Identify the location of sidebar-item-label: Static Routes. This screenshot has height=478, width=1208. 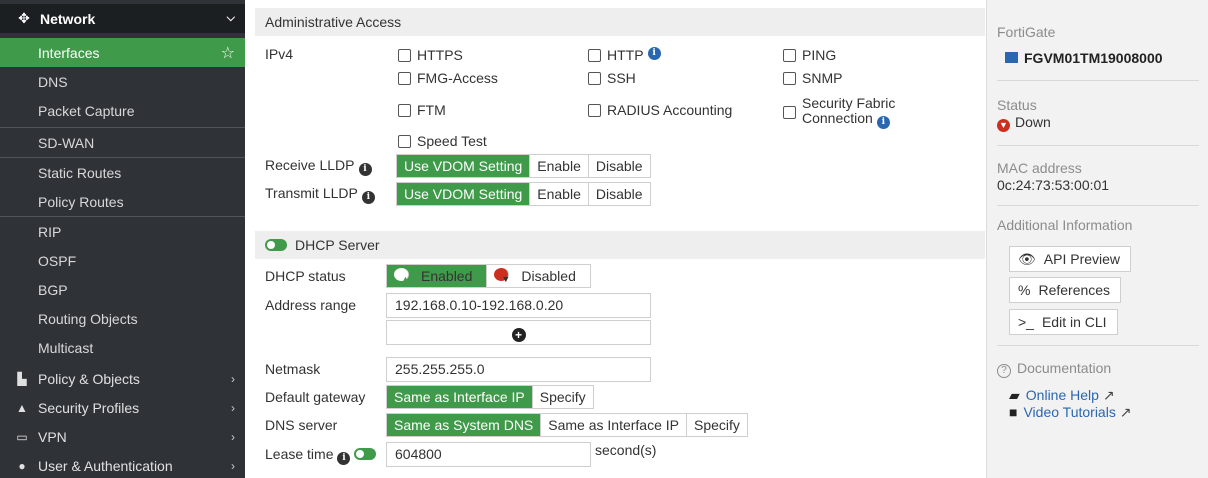
(80, 172).